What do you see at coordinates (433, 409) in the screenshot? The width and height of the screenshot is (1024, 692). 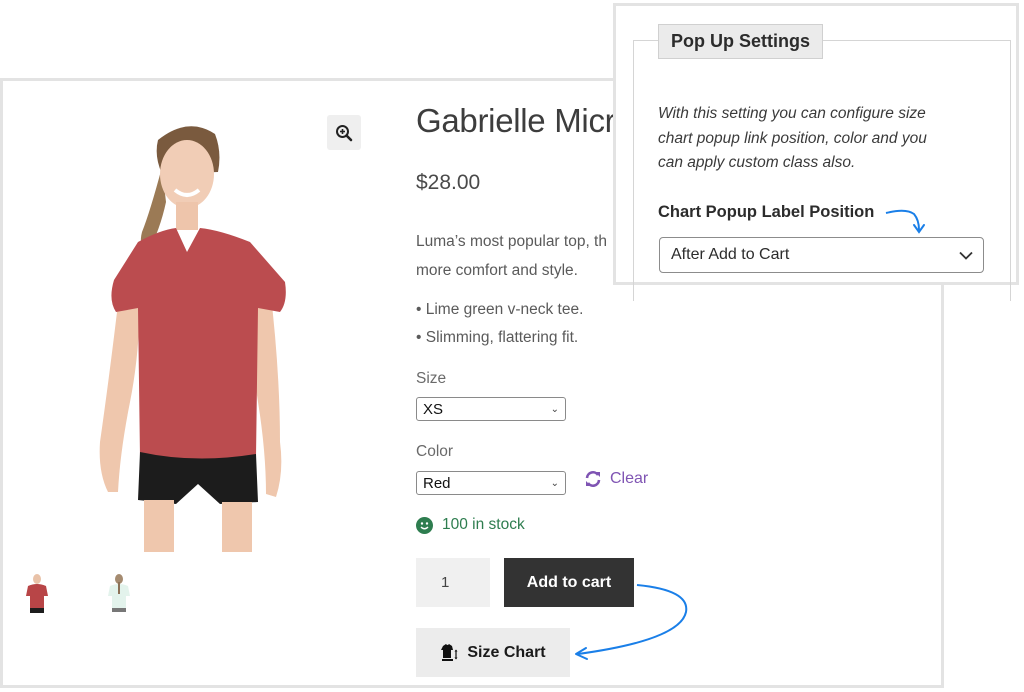 I see `size-select-value: XS` at bounding box center [433, 409].